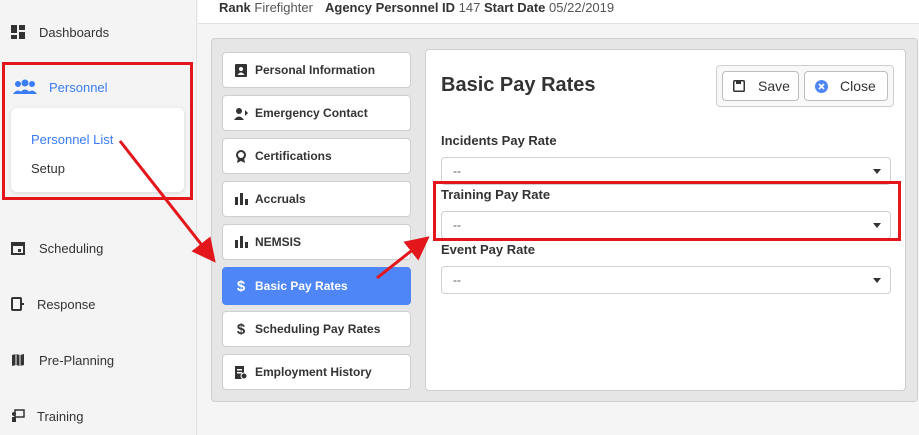 This screenshot has height=435, width=919. I want to click on tab-label: Personal Information, so click(315, 70).